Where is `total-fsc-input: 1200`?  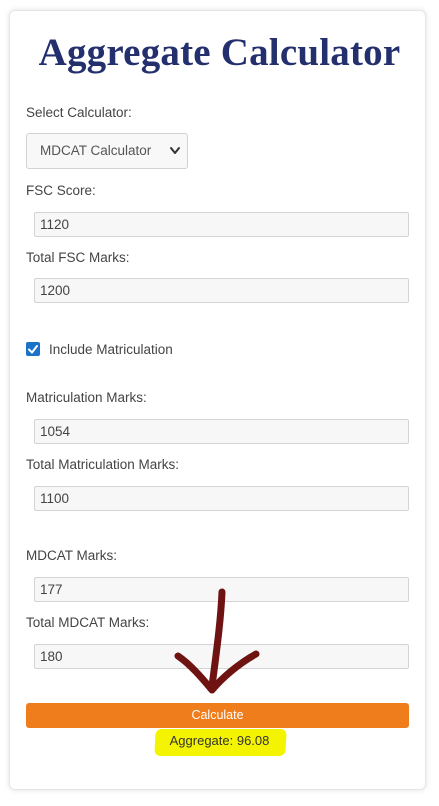 total-fsc-input: 1200 is located at coordinates (221, 290).